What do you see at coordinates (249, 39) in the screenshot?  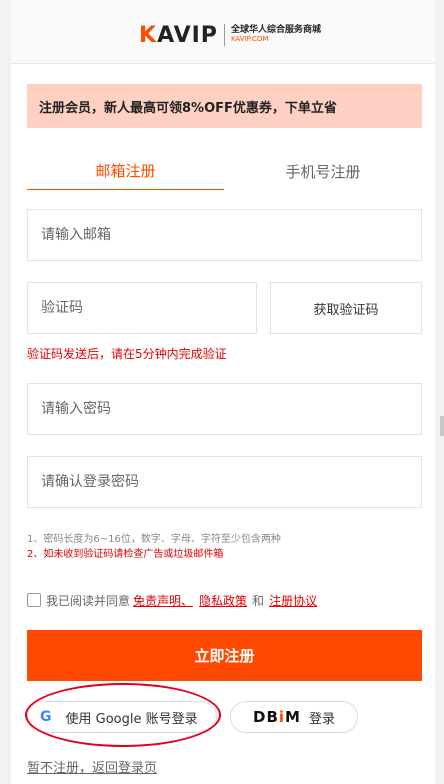 I see `logo-domain: KAVIP.COM` at bounding box center [249, 39].